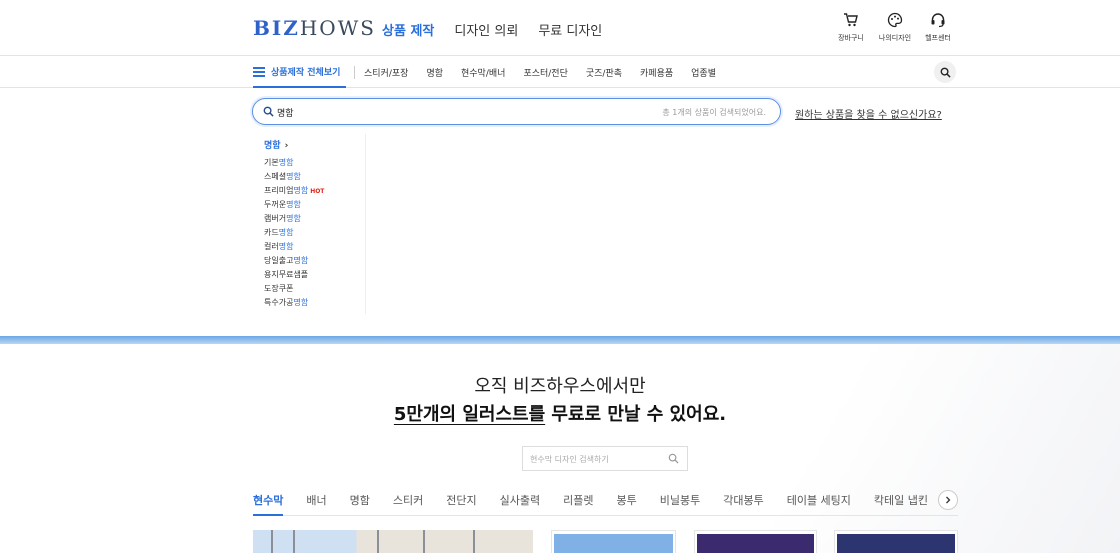 The width and height of the screenshot is (1120, 553). I want to click on cannot-find-product-link: 원하는 상품을 찾을 수 없으신가요?, so click(868, 113).